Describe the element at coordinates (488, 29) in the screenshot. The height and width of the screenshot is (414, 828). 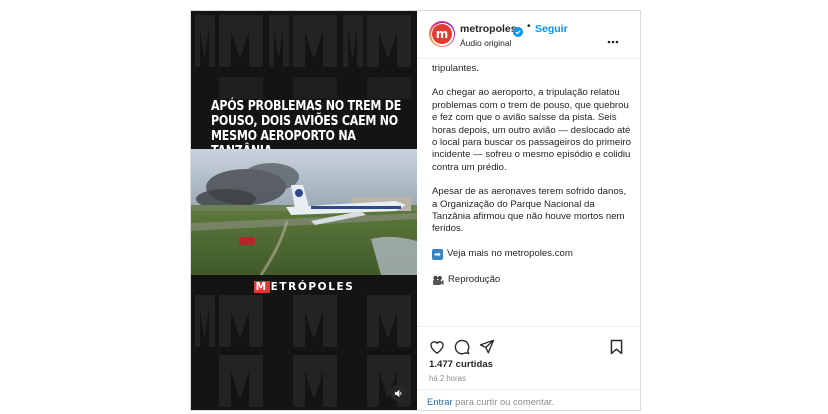
I see `username-link: metropoles` at that location.